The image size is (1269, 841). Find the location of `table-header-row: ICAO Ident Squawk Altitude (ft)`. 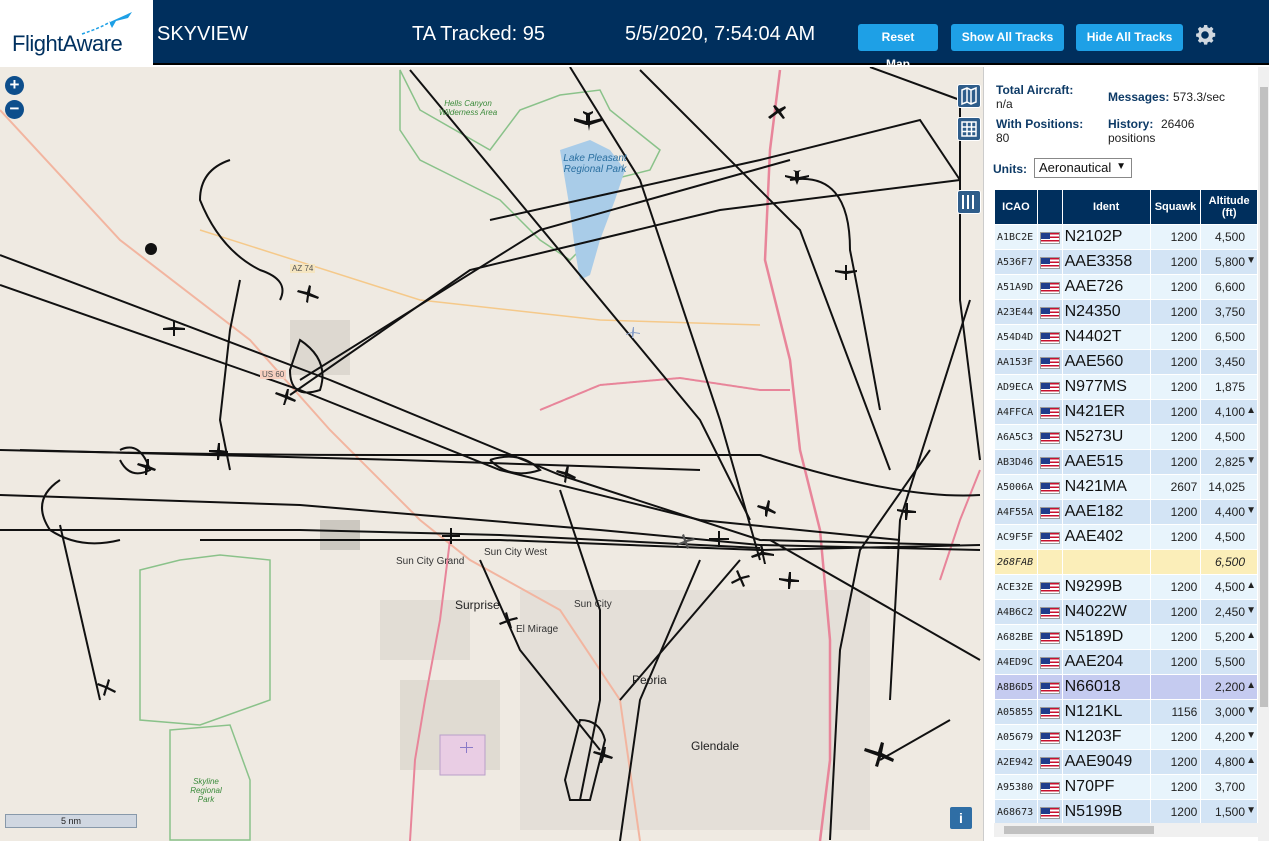

table-header-row: ICAO Ident Squawk Altitude (ft) is located at coordinates (1126, 207).